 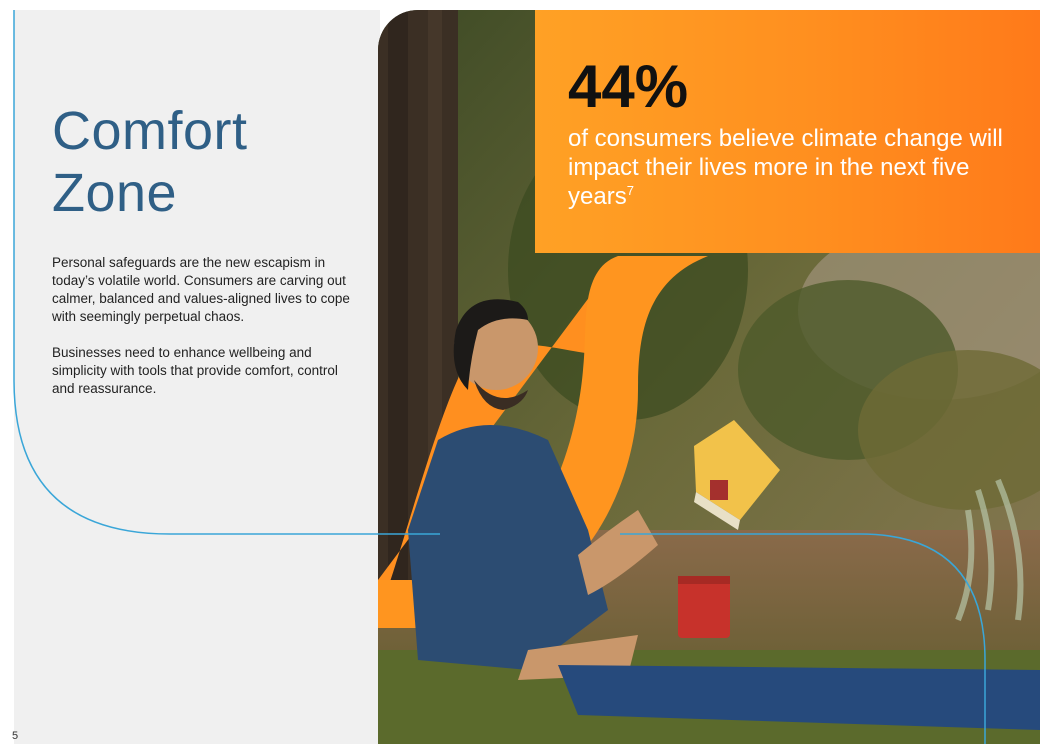 I want to click on page-title: Comfort Zone, so click(x=150, y=162).